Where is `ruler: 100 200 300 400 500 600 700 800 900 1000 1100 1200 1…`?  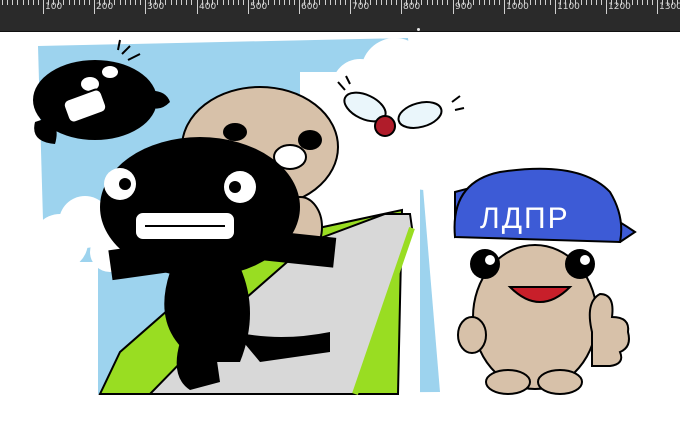
ruler: 100 200 300 400 500 600 700 800 900 1000 1100 1200 1… is located at coordinates (340, 16).